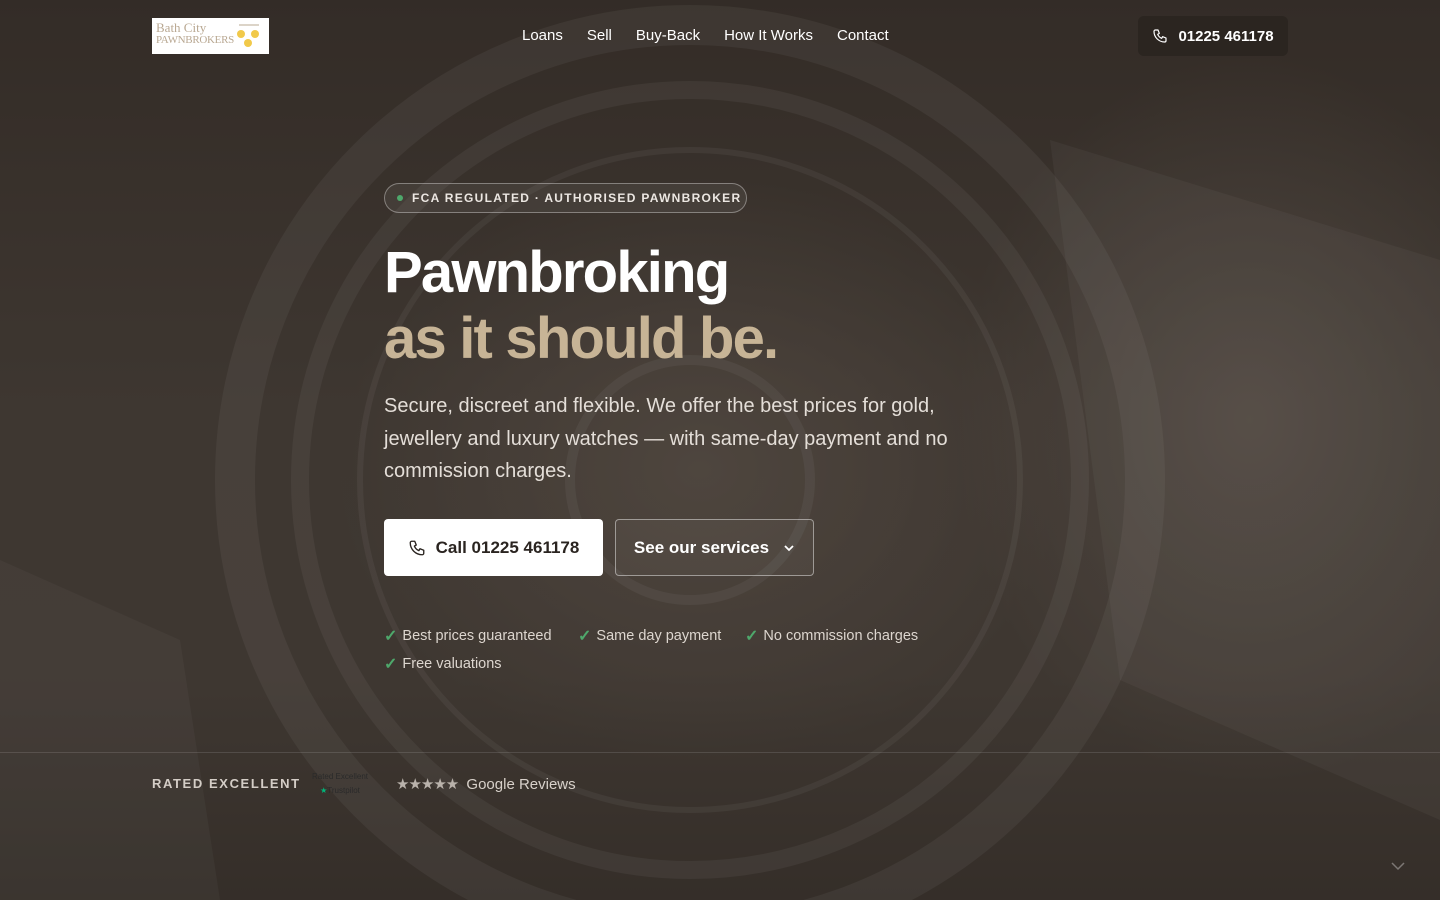 The width and height of the screenshot is (1440, 900). Describe the element at coordinates (789, 547) in the screenshot. I see `chevron-down-icon` at that location.